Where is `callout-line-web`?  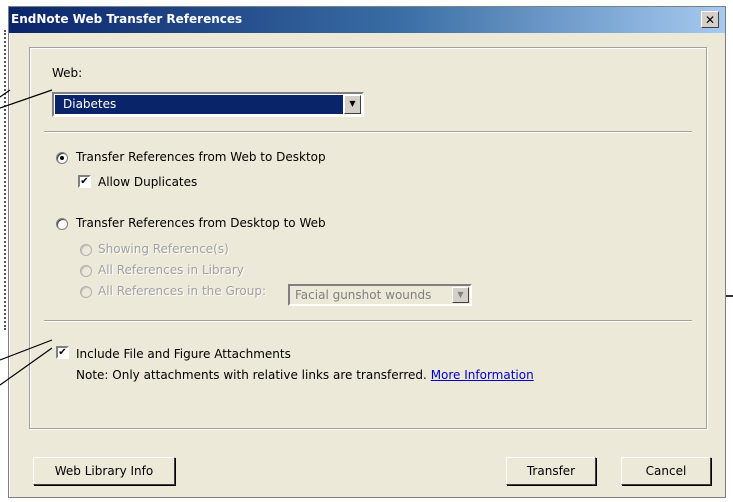 callout-line-web is located at coordinates (26, 99).